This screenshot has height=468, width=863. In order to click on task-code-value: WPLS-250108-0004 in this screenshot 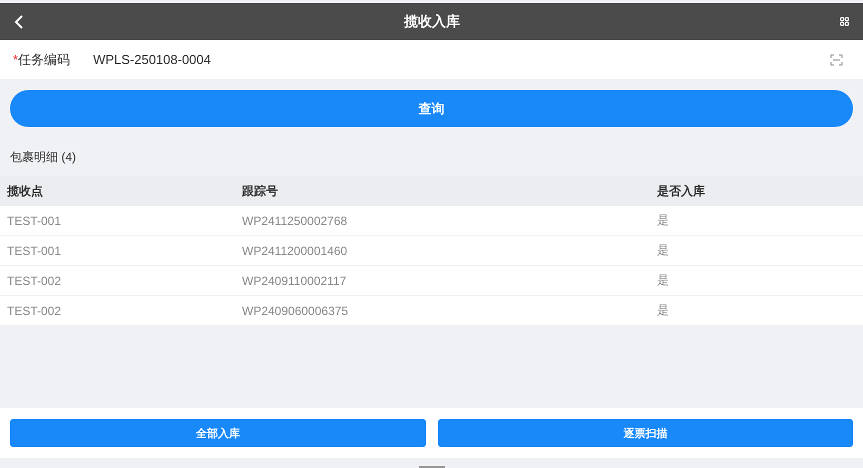, I will do `click(461, 59)`.